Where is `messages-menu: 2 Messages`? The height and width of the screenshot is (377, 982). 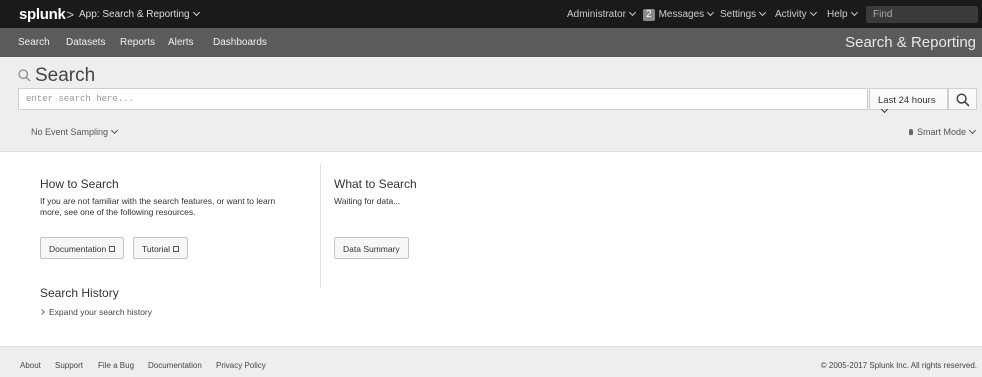 messages-menu: 2 Messages is located at coordinates (679, 14).